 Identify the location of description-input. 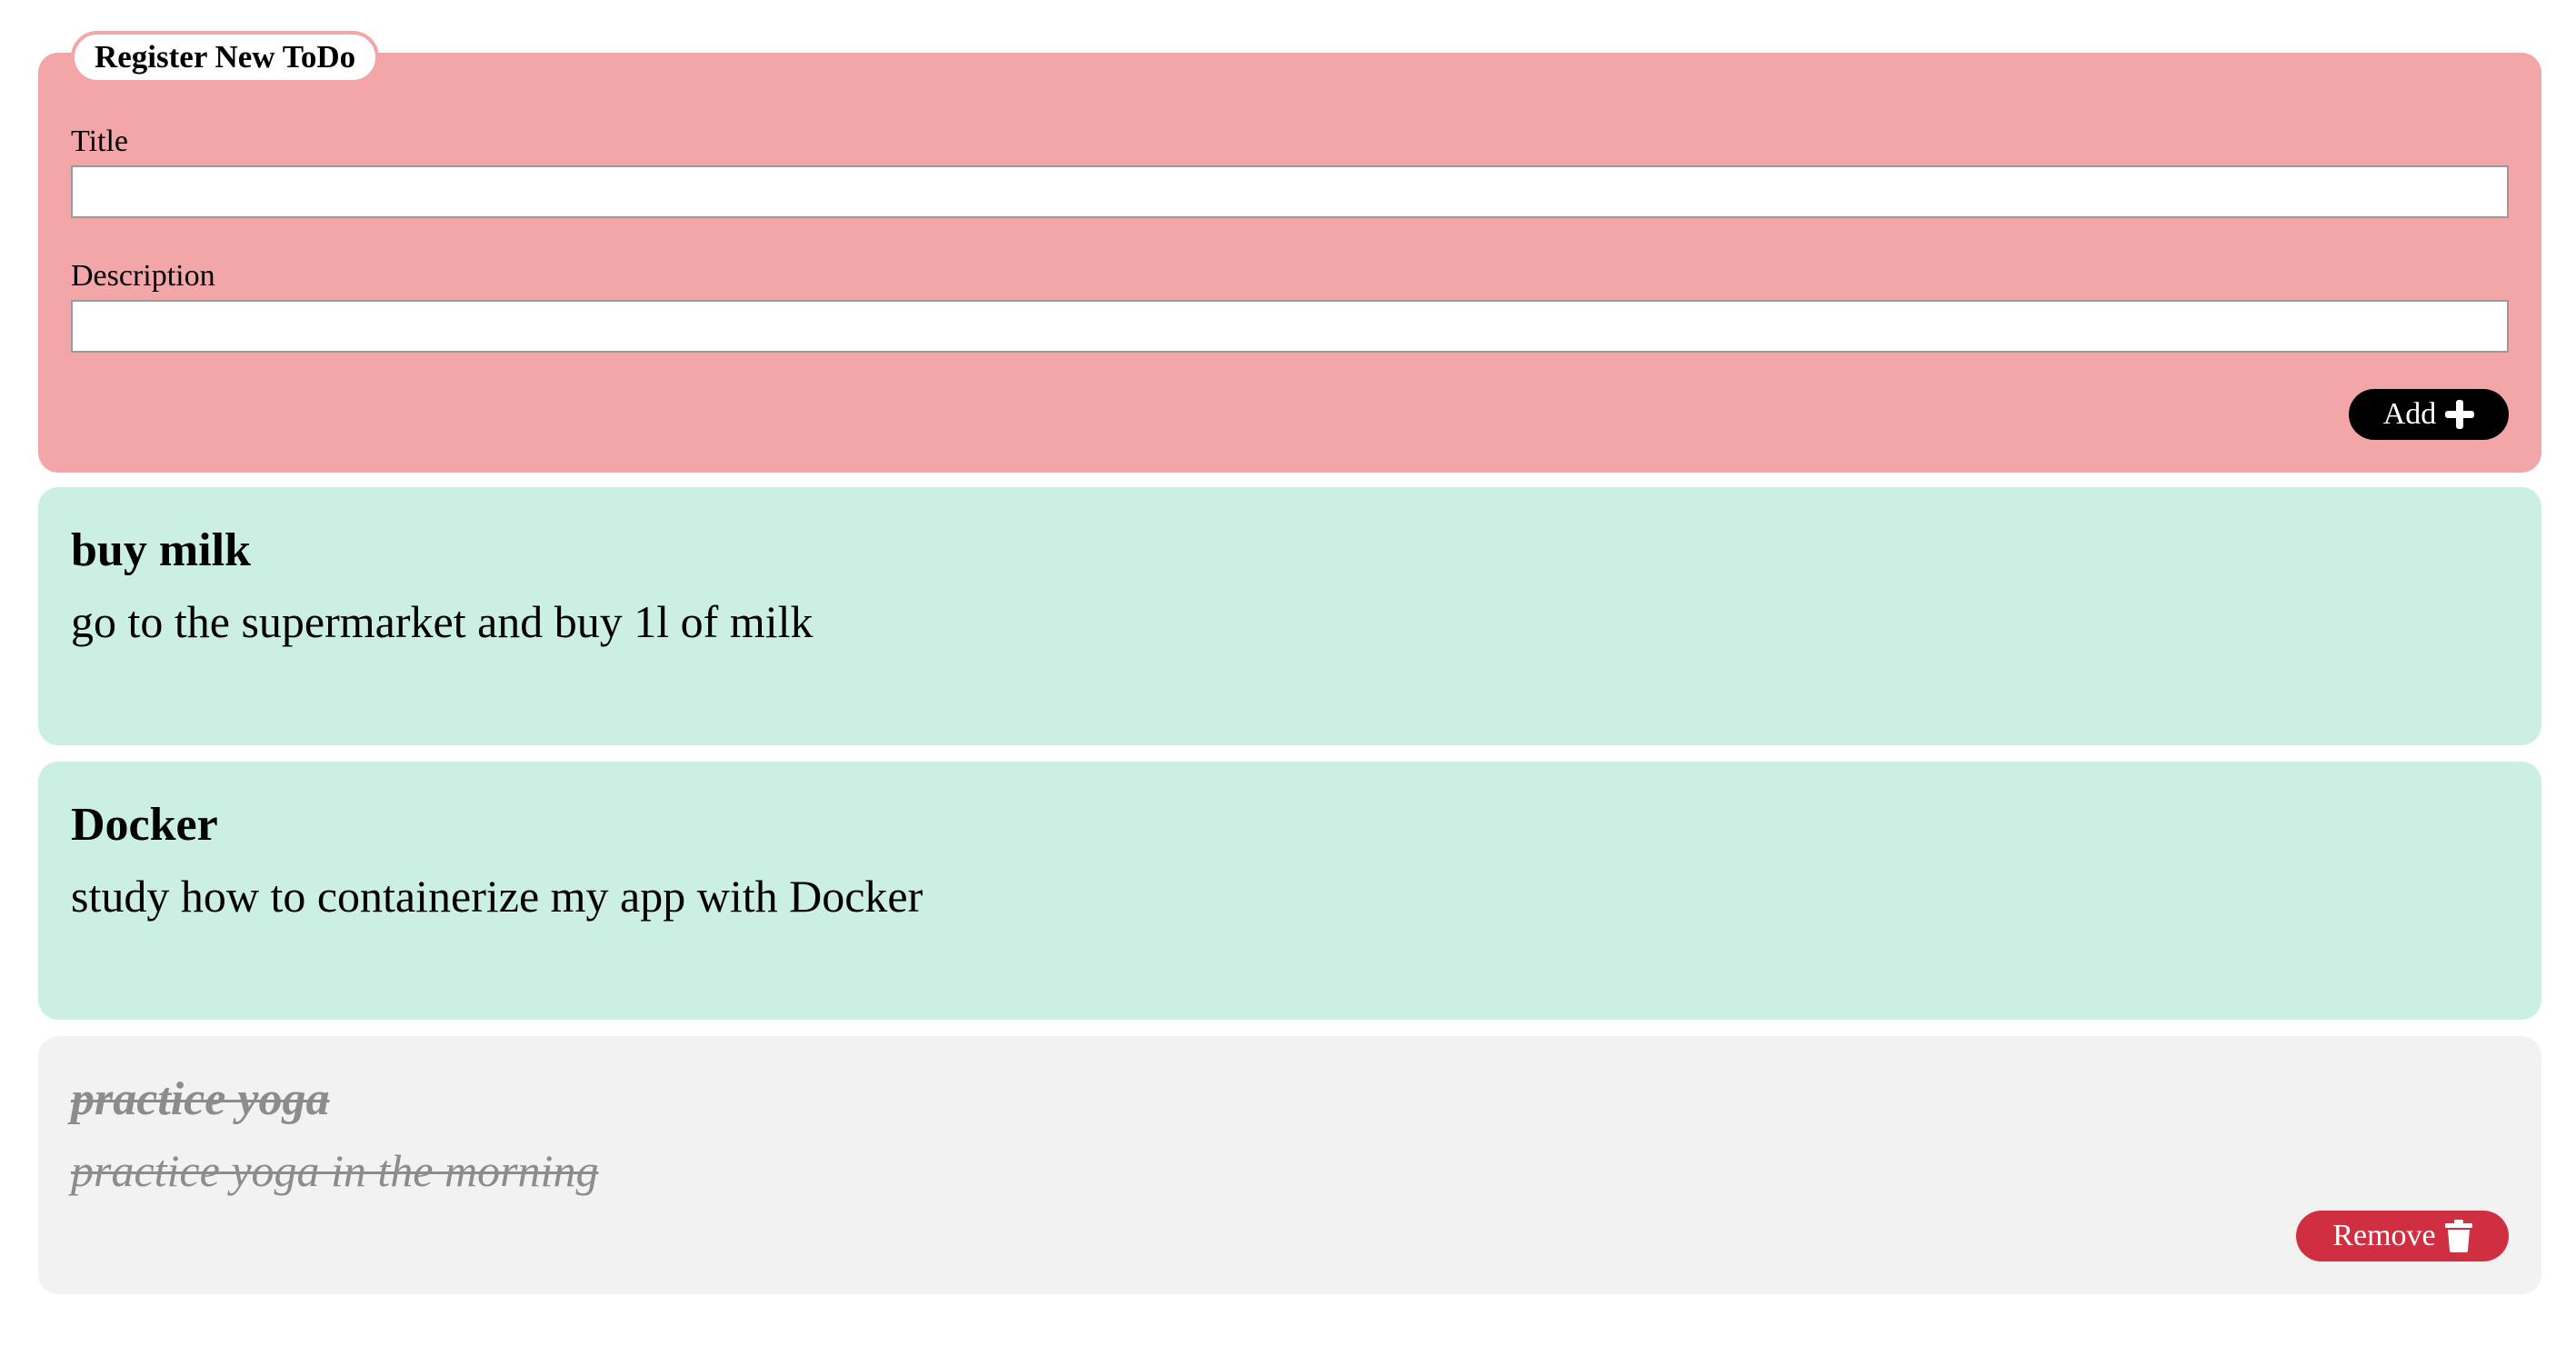
(1290, 327).